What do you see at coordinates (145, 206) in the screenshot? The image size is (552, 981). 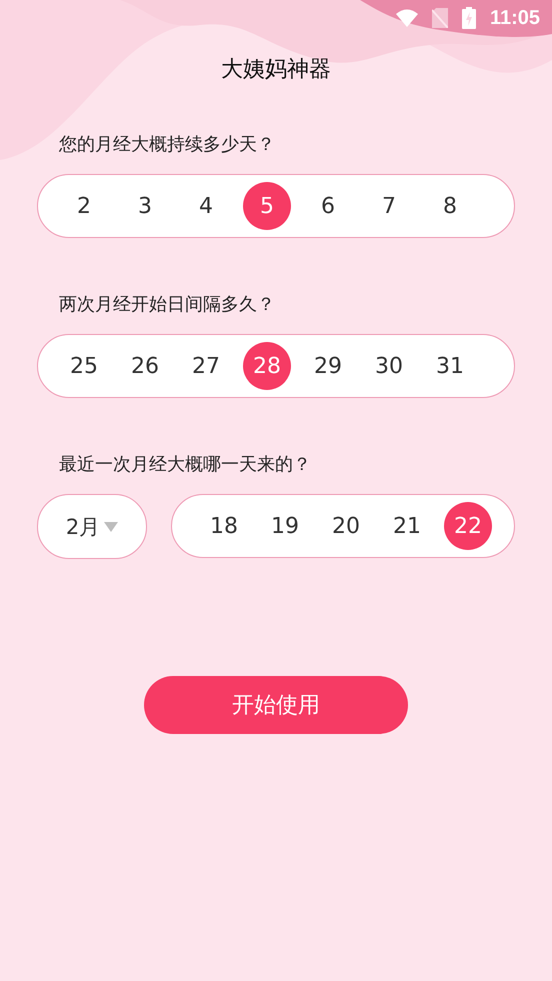 I see `option-number: 3` at bounding box center [145, 206].